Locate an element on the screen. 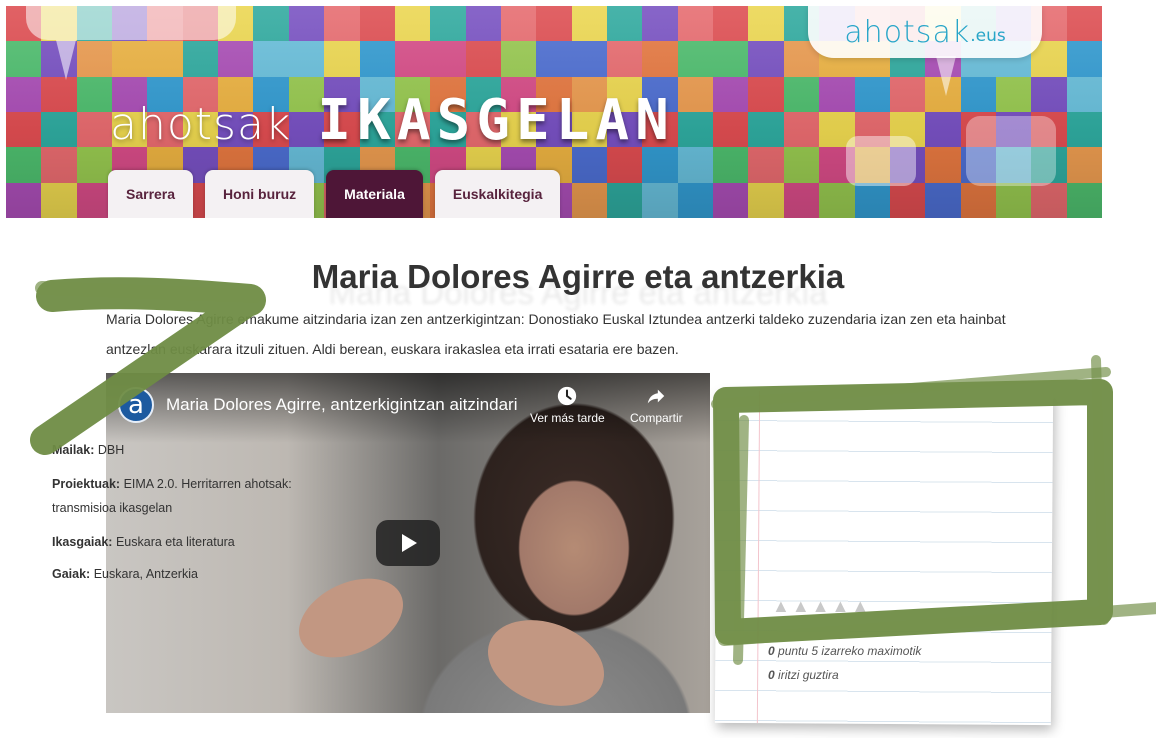 This screenshot has width=1156, height=738. page-title: Maria Dolores Agirre eta antzerkia is located at coordinates (578, 276).